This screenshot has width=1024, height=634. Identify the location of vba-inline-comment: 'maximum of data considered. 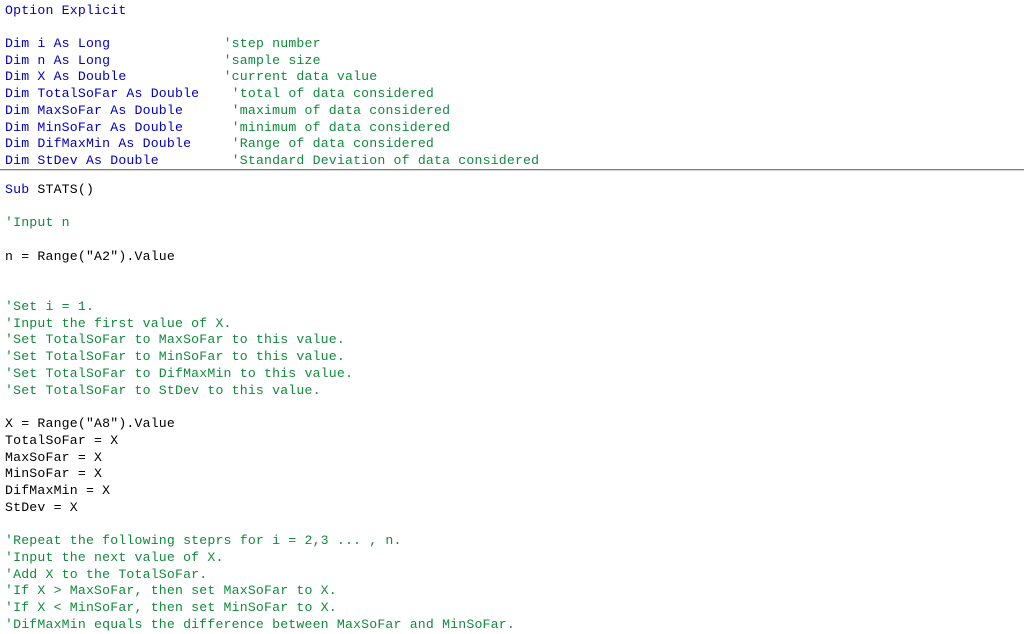
(341, 110).